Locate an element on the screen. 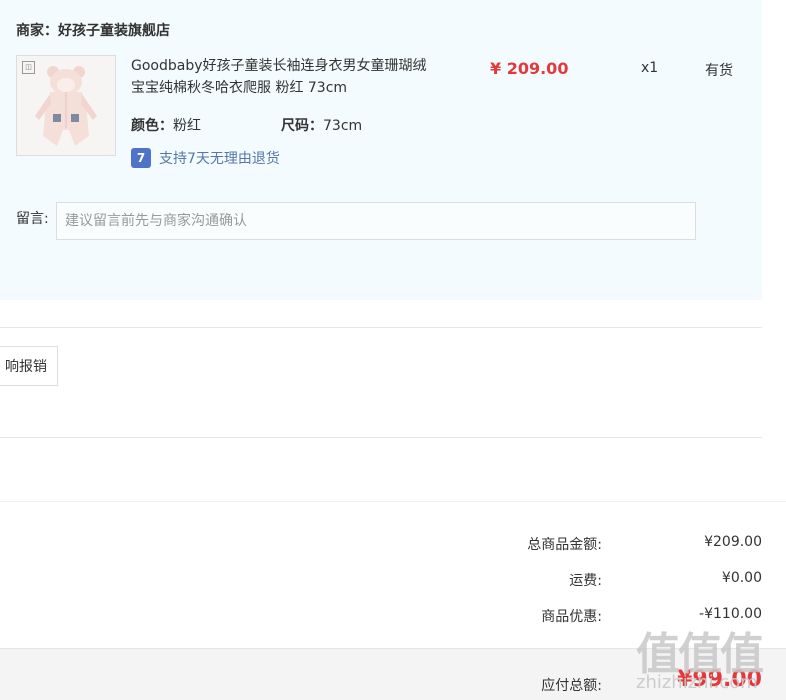  size-value: 73cm is located at coordinates (343, 126).